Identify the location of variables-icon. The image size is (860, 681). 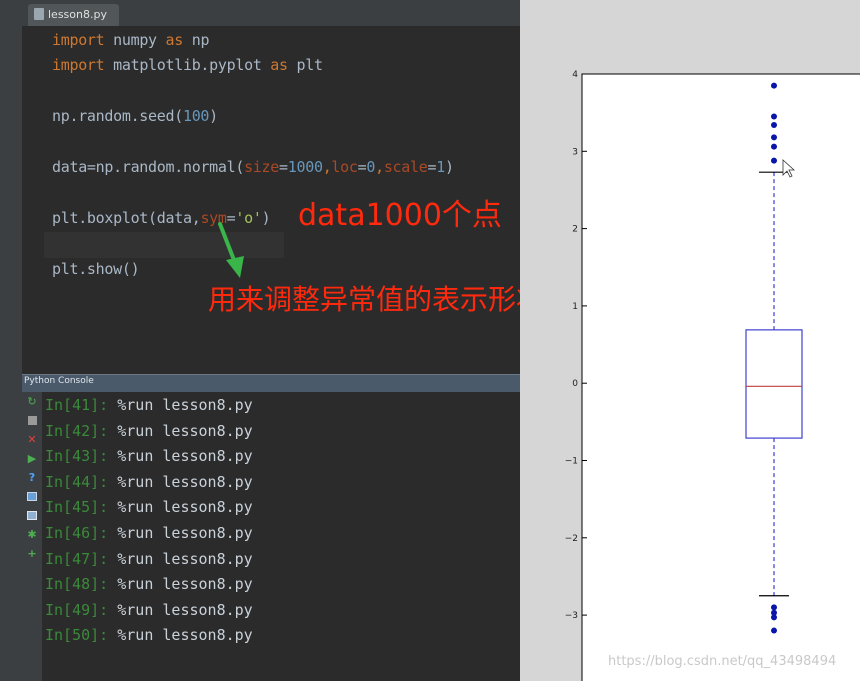
(32, 497).